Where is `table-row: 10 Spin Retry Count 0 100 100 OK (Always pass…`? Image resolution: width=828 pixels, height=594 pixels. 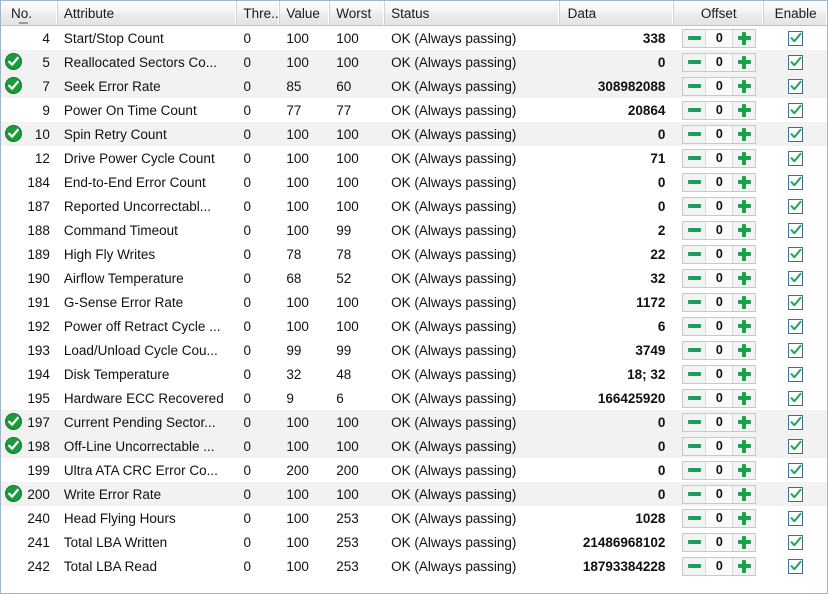 table-row: 10 Spin Retry Count 0 100 100 OK (Always pass… is located at coordinates (414, 134).